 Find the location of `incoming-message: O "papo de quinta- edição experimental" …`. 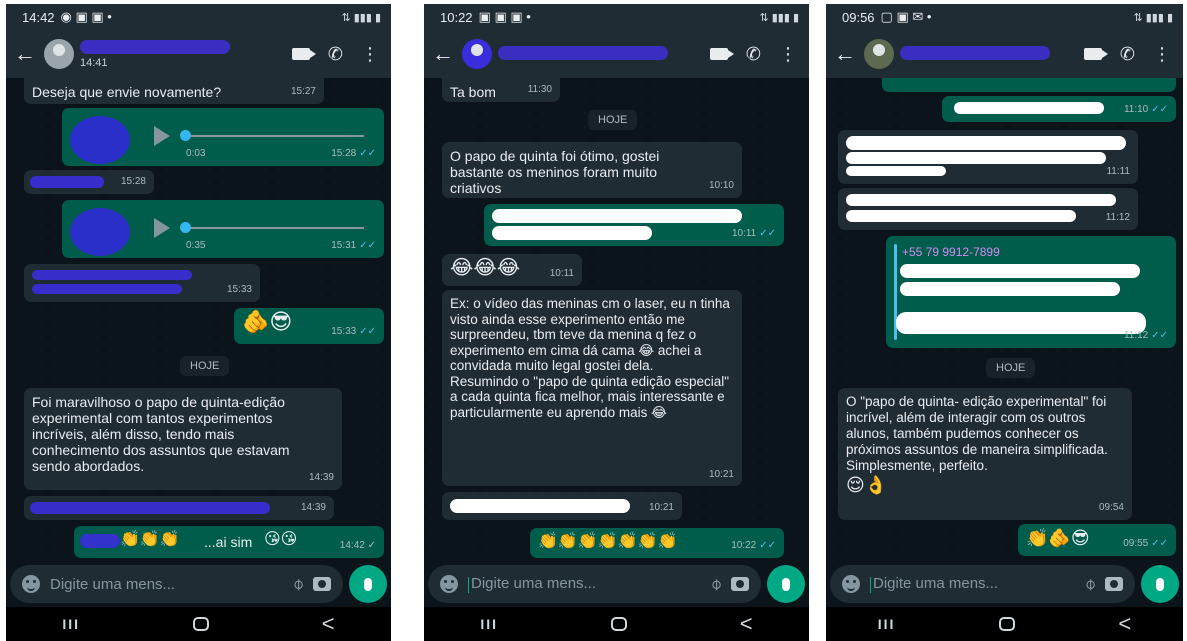

incoming-message: O "papo de quinta- edição experimental" … is located at coordinates (985, 454).